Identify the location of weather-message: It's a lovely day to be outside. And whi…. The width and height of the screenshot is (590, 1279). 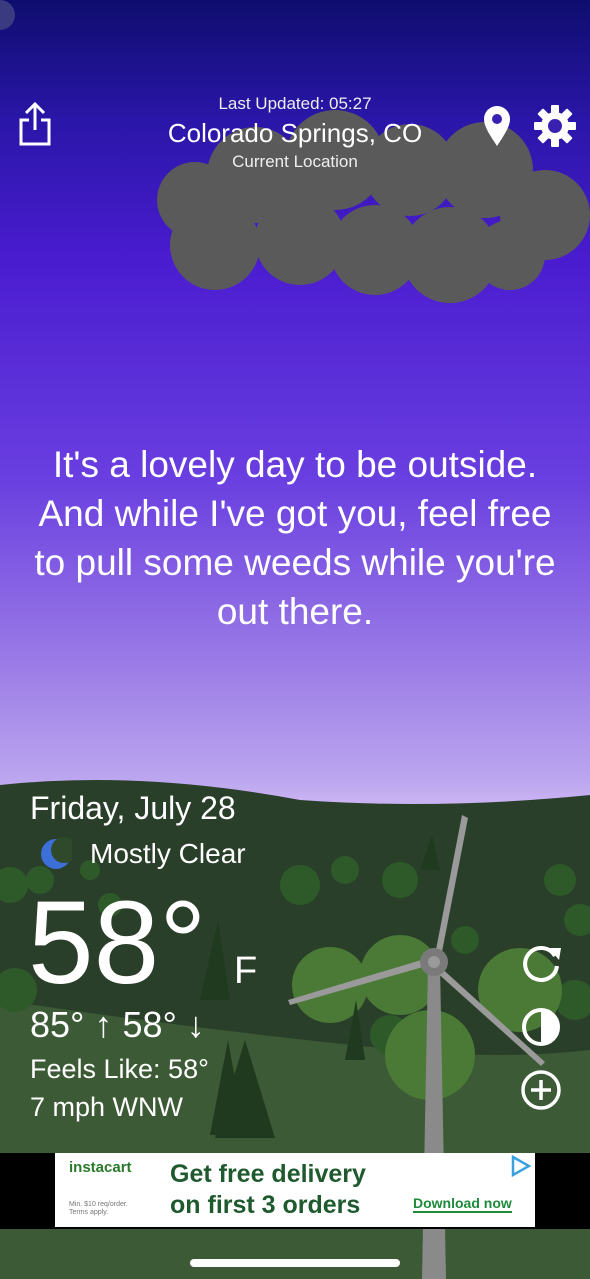
(295, 538).